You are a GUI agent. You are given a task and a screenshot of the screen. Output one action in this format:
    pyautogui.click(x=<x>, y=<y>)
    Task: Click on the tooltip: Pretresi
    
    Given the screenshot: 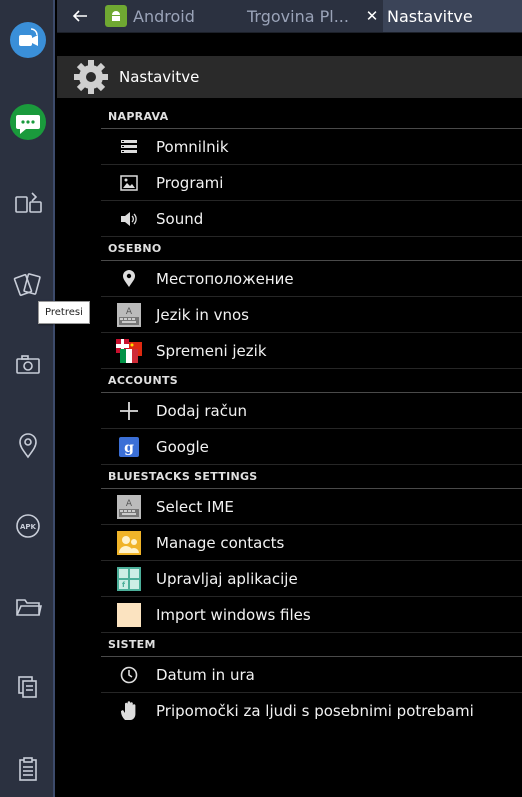 What is the action you would take?
    pyautogui.click(x=64, y=312)
    